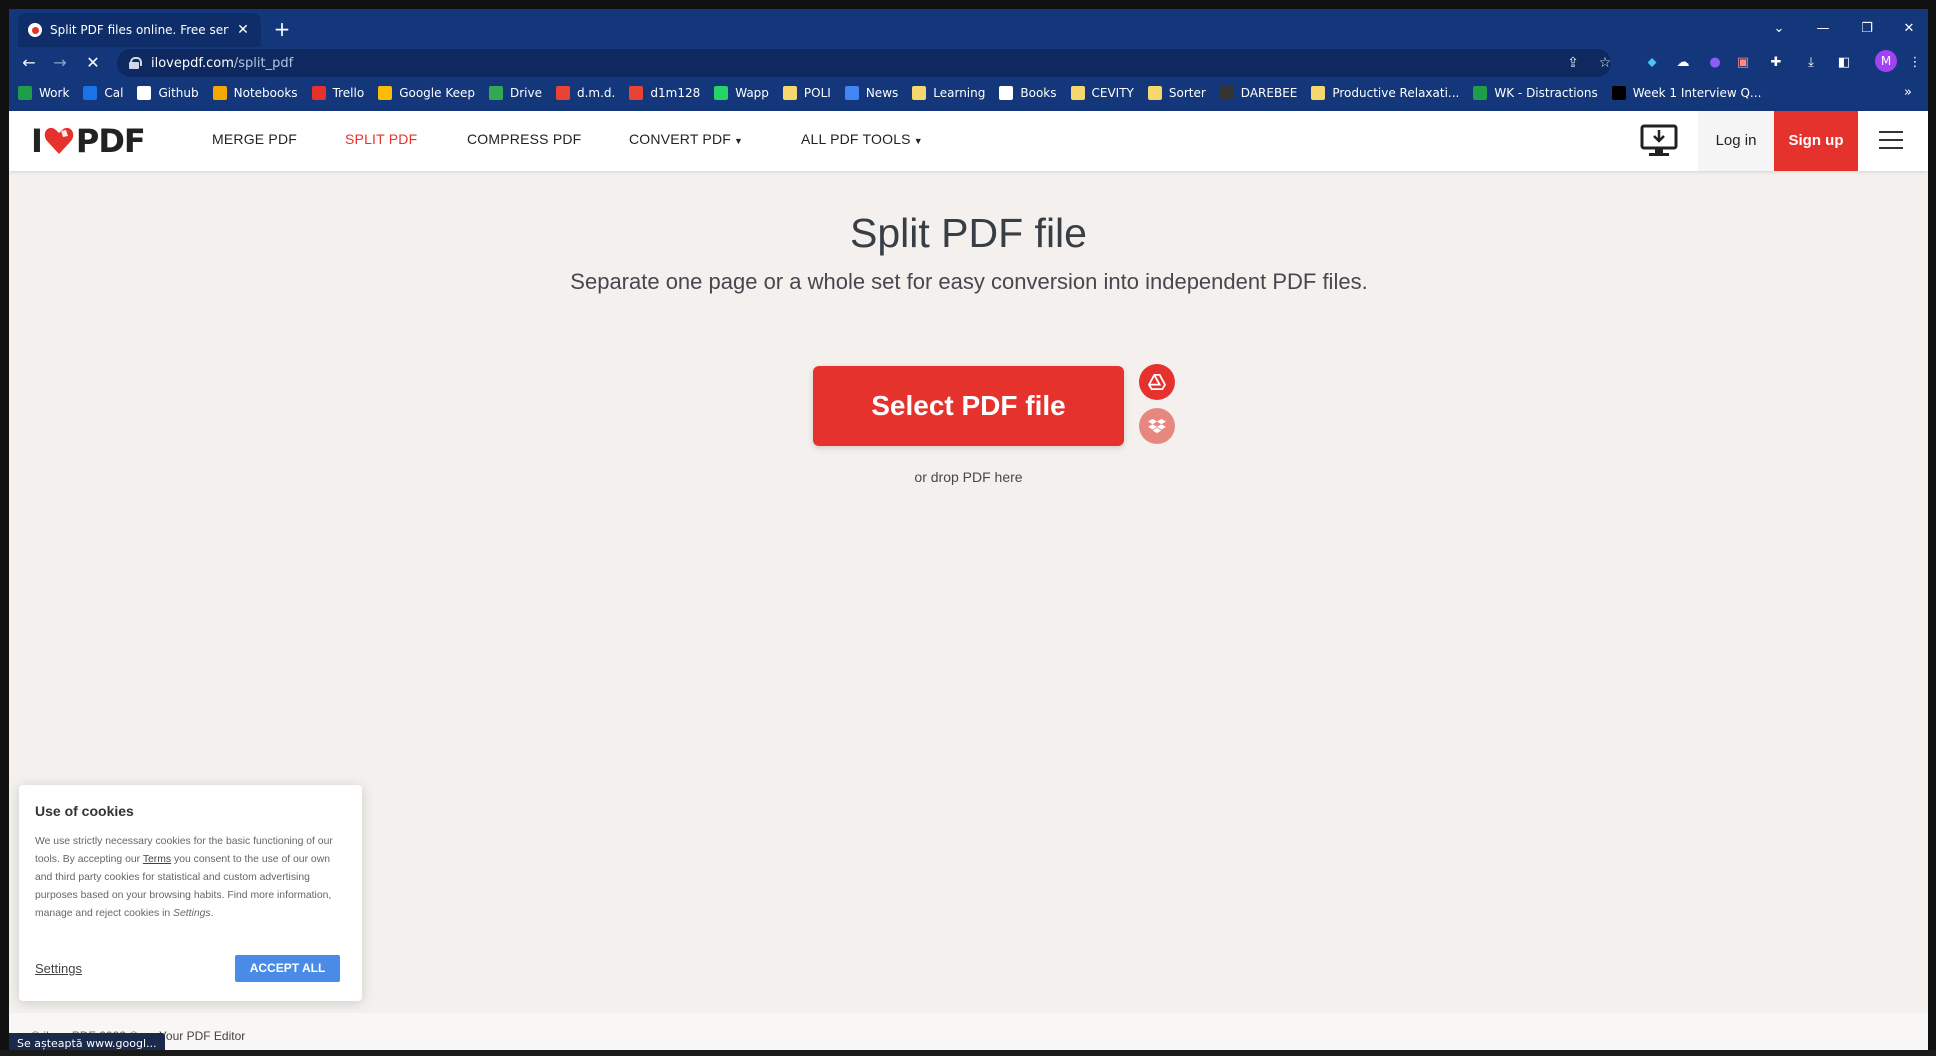 The height and width of the screenshot is (1056, 1936). I want to click on dropbox-icon, so click(1157, 426).